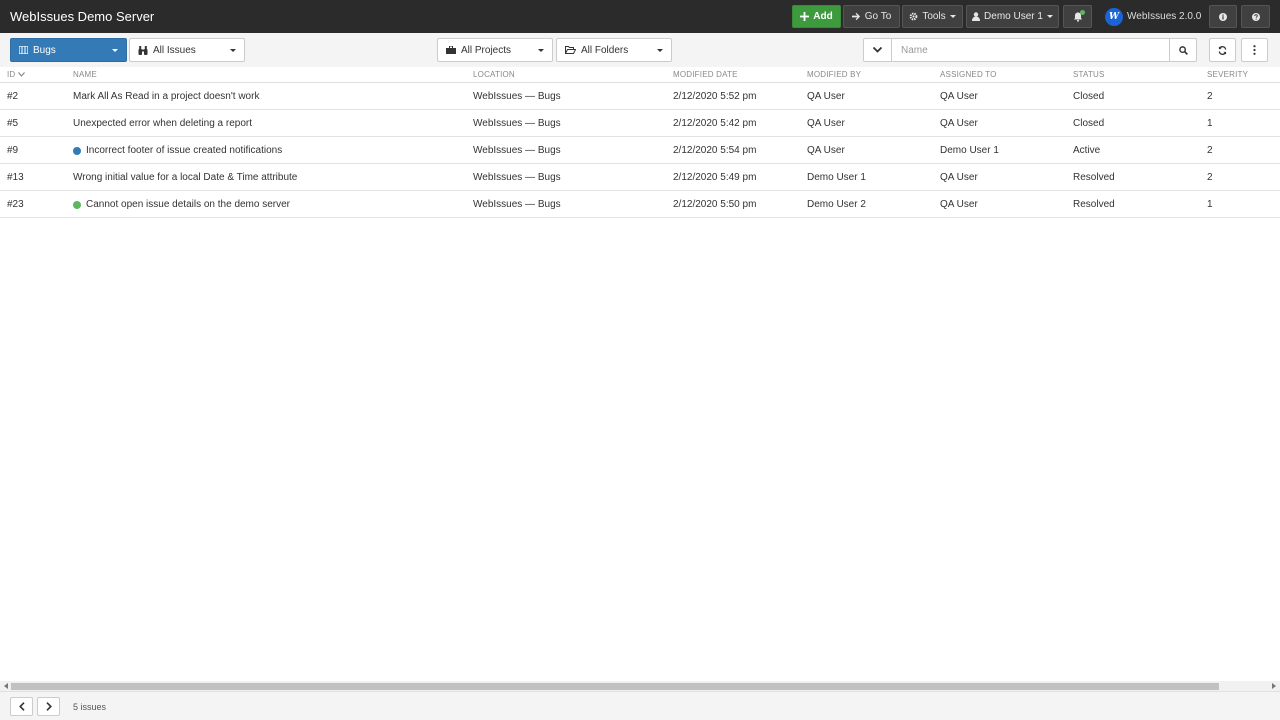 This screenshot has width=1280, height=720. What do you see at coordinates (640, 705) in the screenshot?
I see `footer: 5 issues` at bounding box center [640, 705].